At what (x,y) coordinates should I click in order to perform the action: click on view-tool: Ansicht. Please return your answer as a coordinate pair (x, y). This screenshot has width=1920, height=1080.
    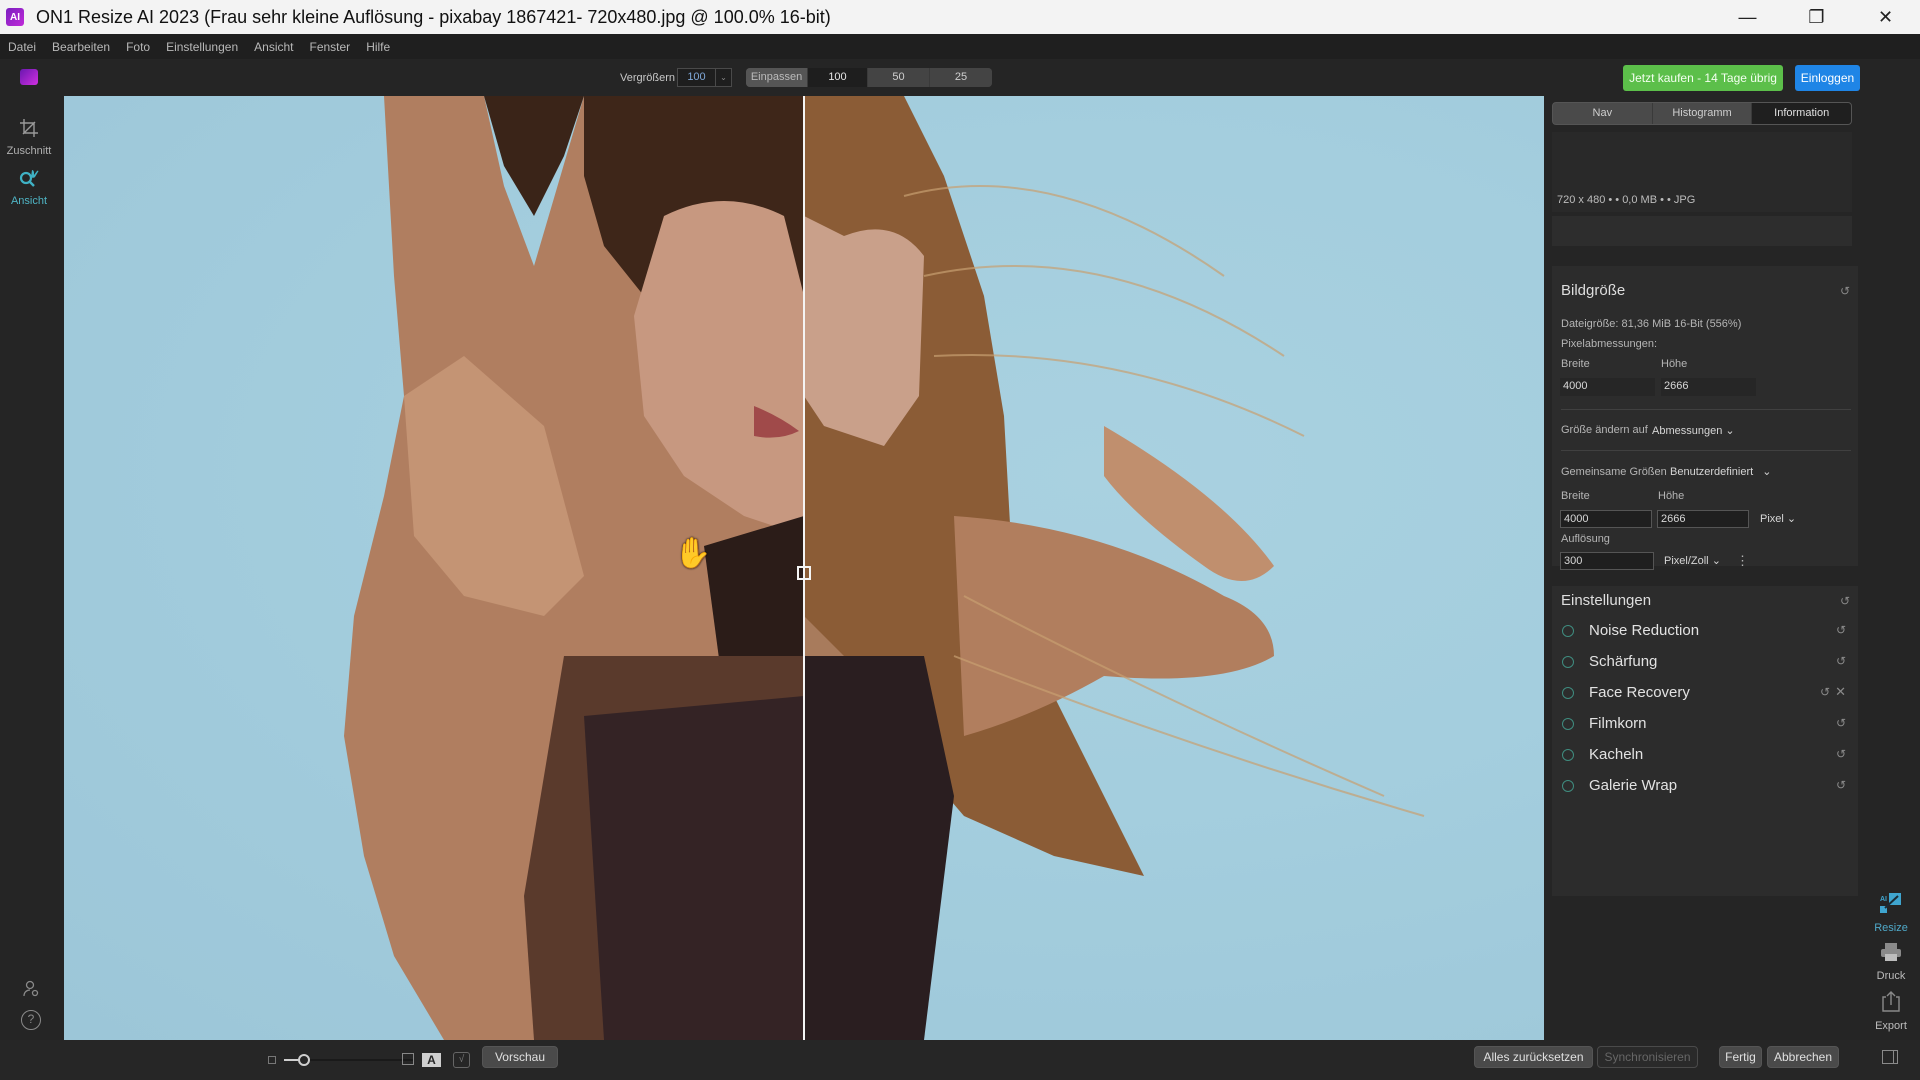
    Looking at the image, I should click on (29, 187).